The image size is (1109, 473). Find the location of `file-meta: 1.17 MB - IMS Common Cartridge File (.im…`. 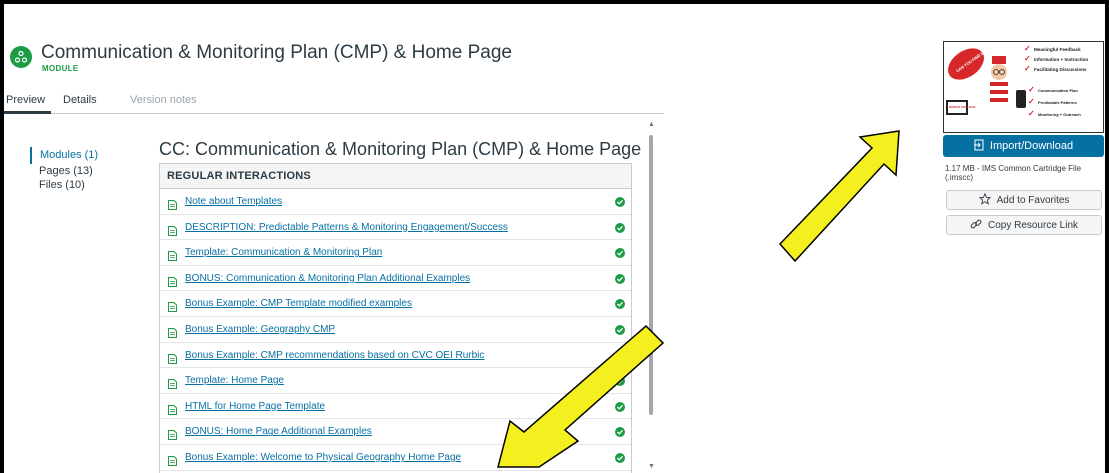

file-meta: 1.17 MB - IMS Common Cartridge File (.im… is located at coordinates (1013, 173).